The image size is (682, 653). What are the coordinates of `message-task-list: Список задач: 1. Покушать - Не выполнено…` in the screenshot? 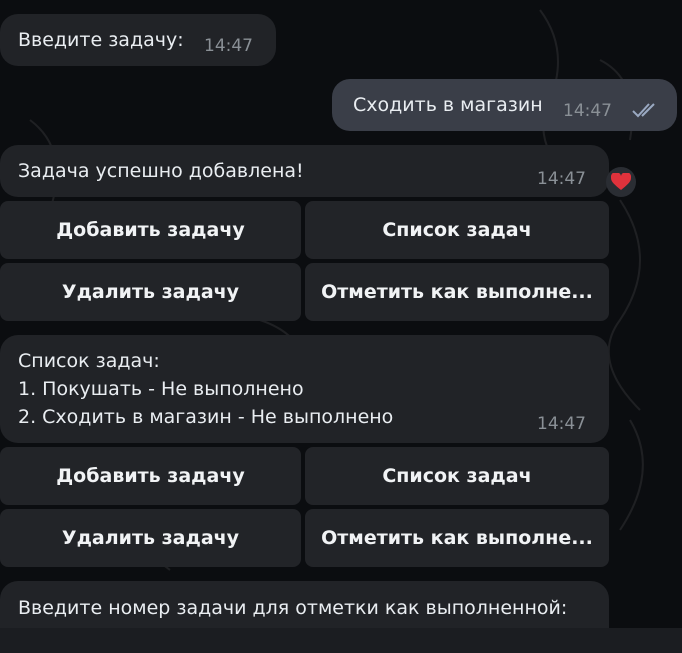 It's located at (304, 389).